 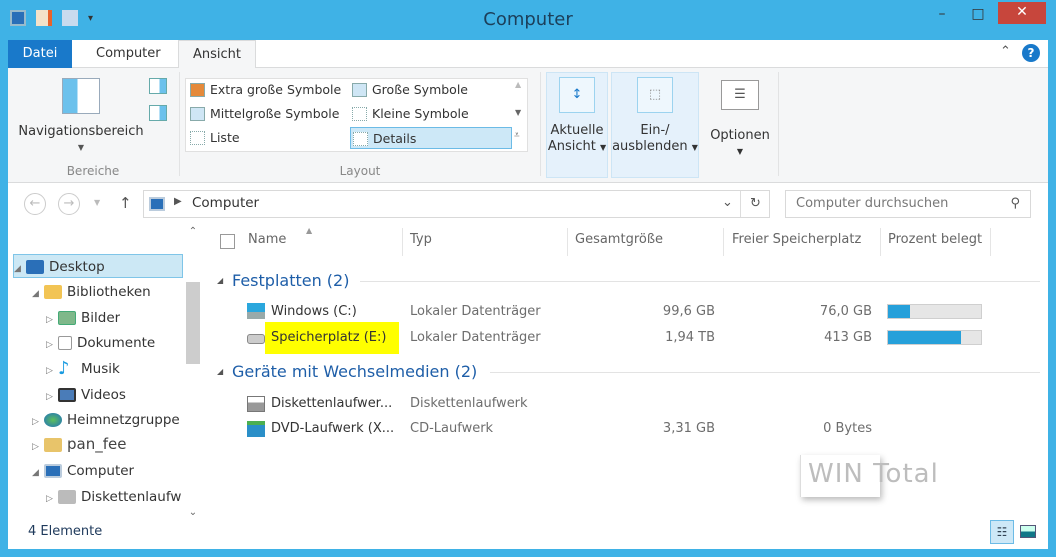 I want to click on gallery-scroll-down: ▼, so click(x=518, y=112).